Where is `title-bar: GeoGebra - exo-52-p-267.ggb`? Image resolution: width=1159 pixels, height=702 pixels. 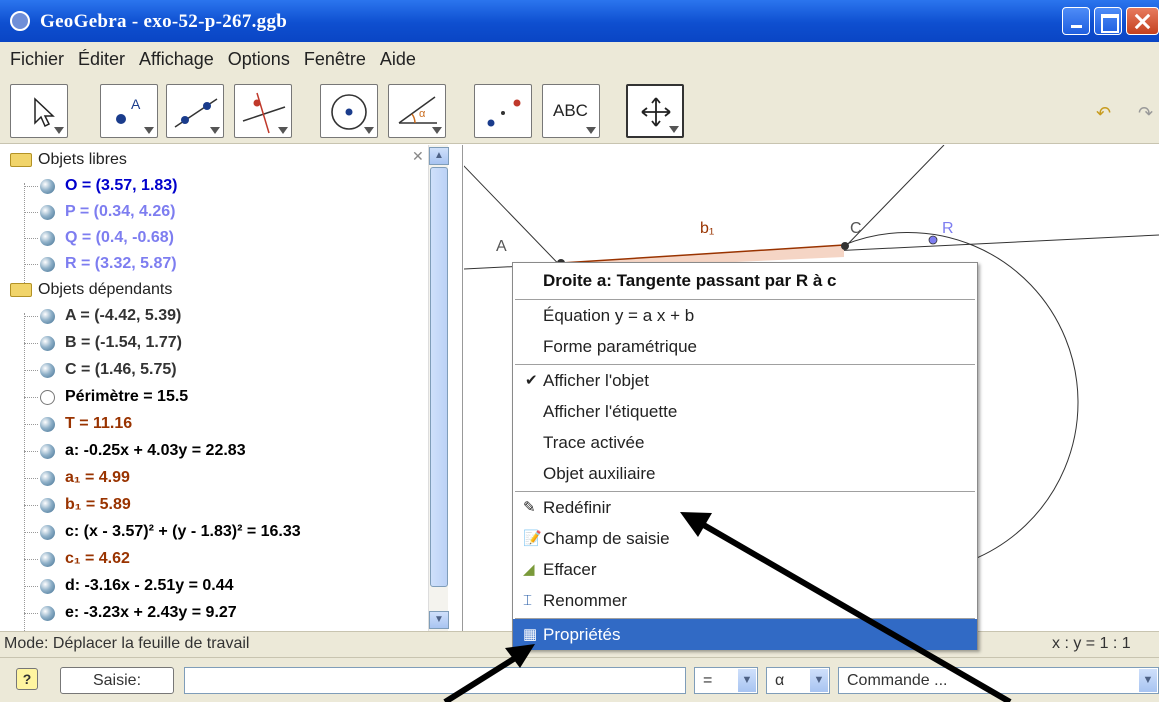
title-bar: GeoGebra - exo-52-p-267.ggb is located at coordinates (579, 21).